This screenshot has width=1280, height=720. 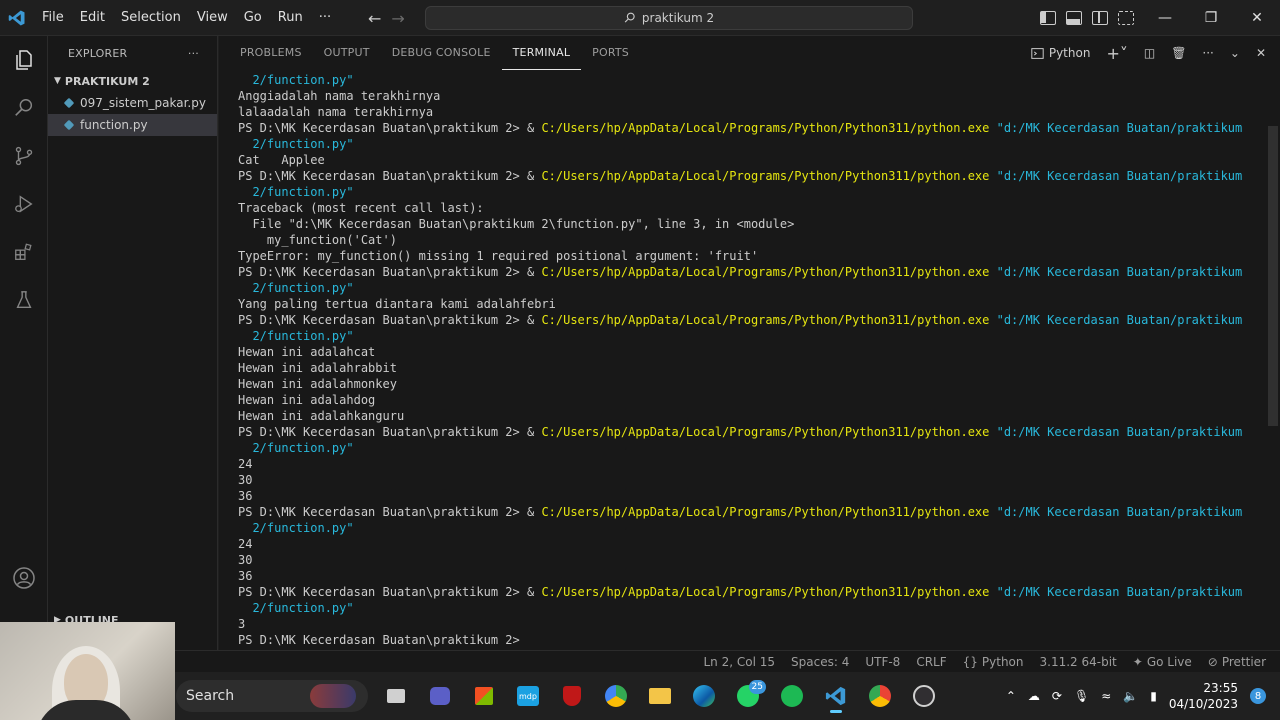 I want to click on restore-icon: ❐, so click(x=1211, y=18).